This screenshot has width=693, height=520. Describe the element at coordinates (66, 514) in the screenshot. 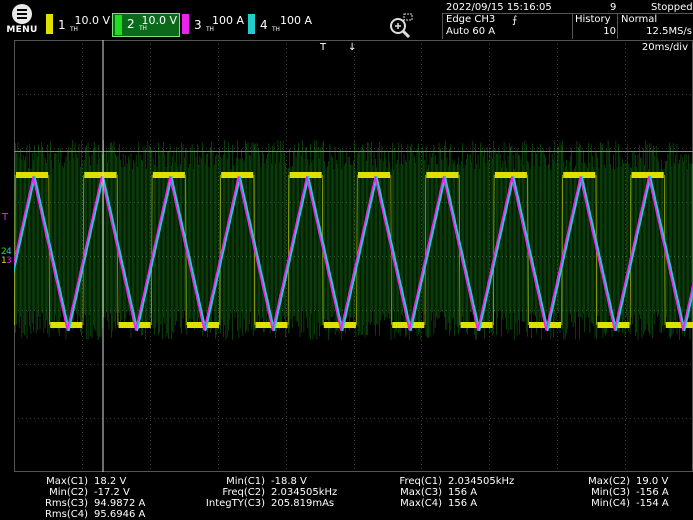

I see `measurement-label: Rms(C4)` at that location.